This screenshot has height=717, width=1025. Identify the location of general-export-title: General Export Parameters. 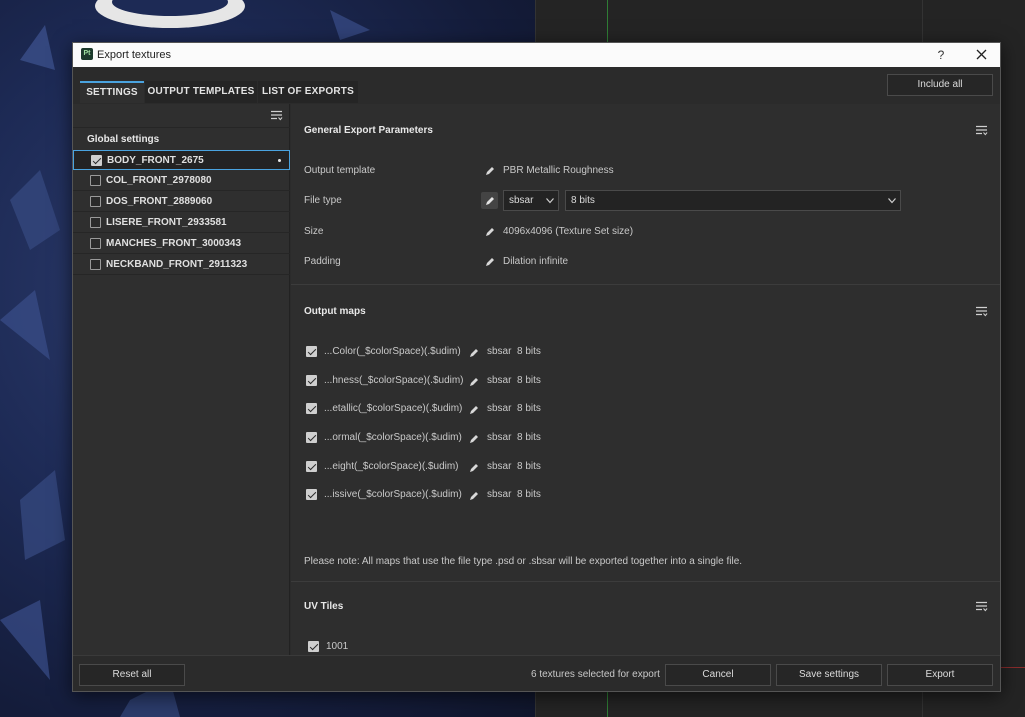
(368, 130).